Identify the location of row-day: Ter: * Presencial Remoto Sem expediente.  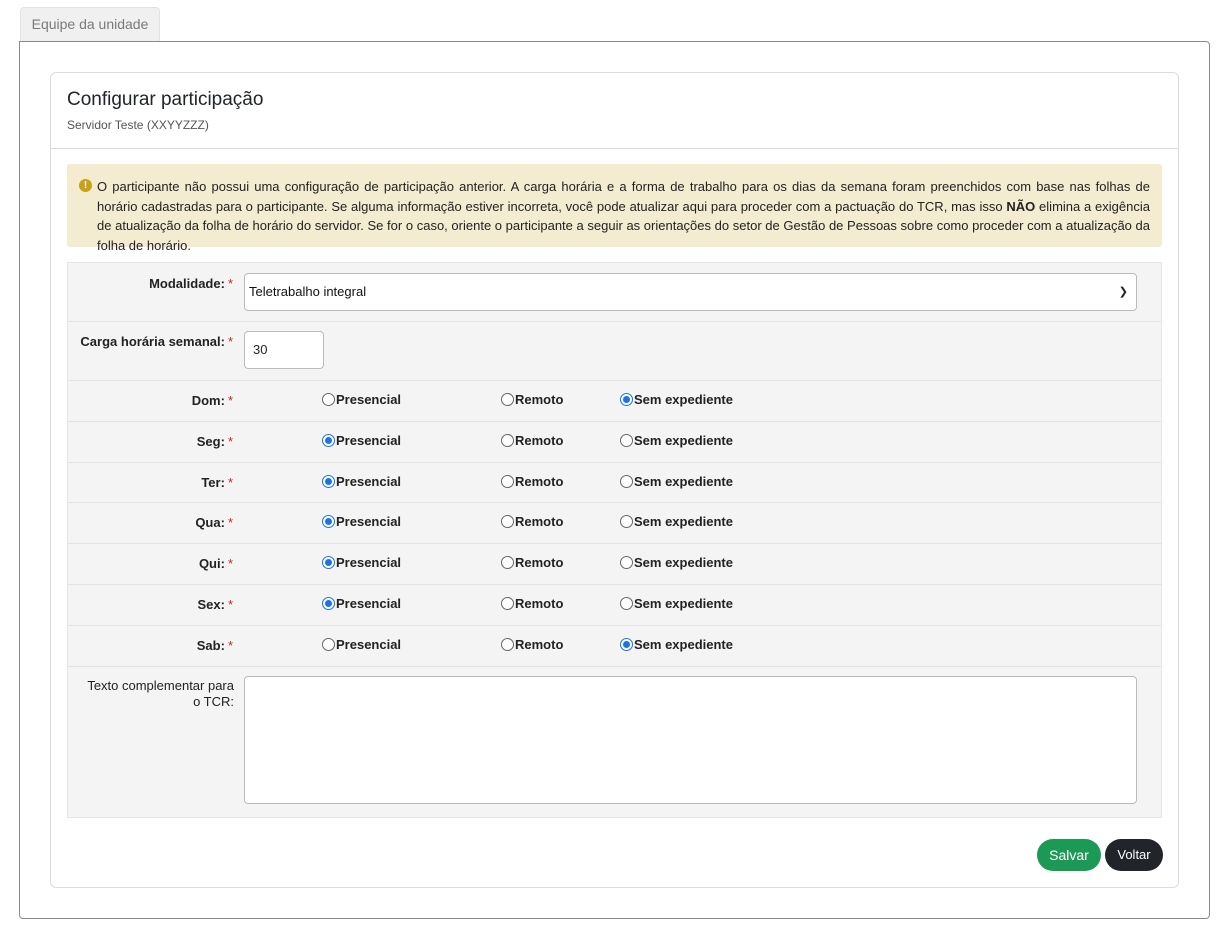
(614, 482).